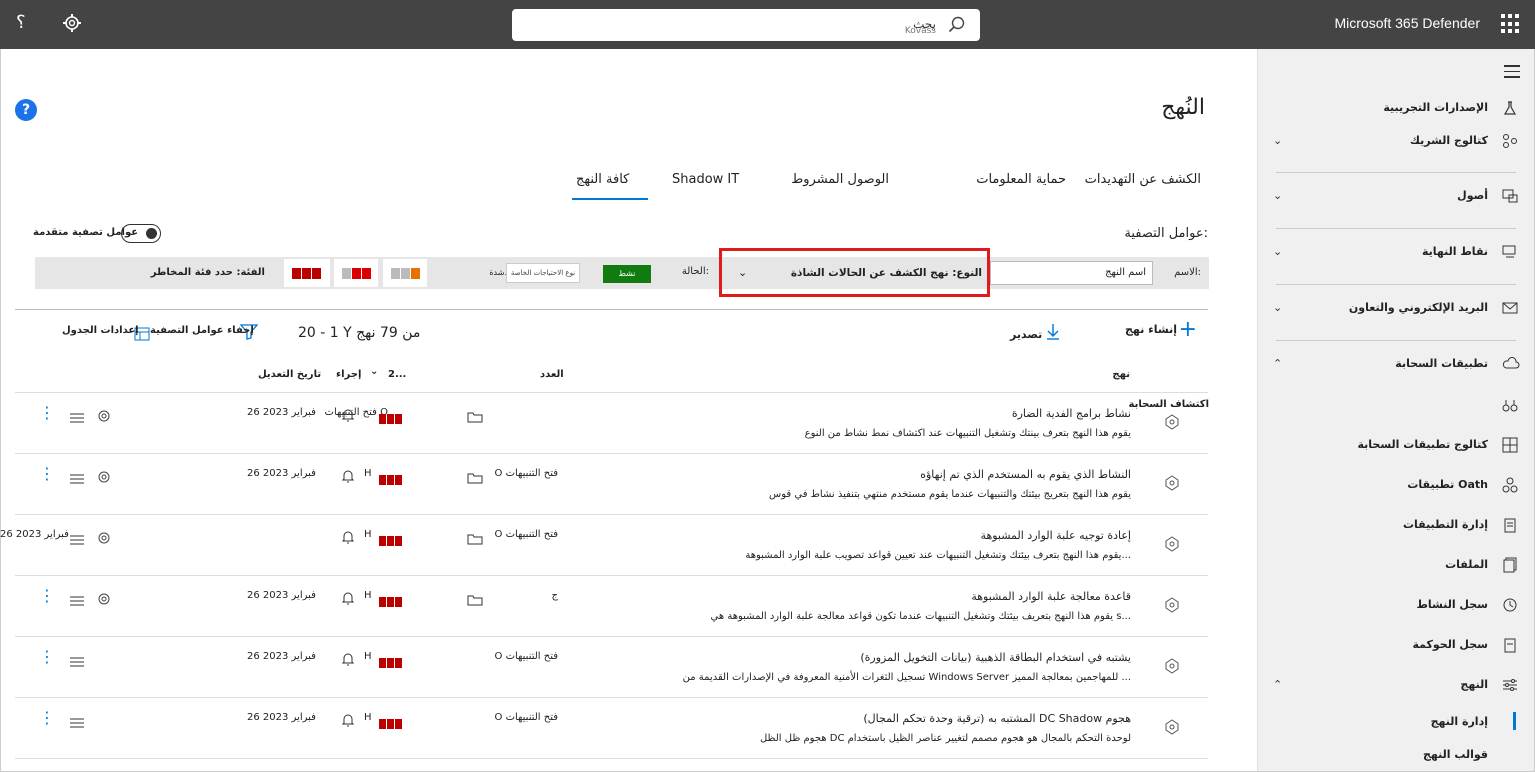  What do you see at coordinates (1395, 406) in the screenshot?
I see `nav-item-cloud-discovery` at bounding box center [1395, 406].